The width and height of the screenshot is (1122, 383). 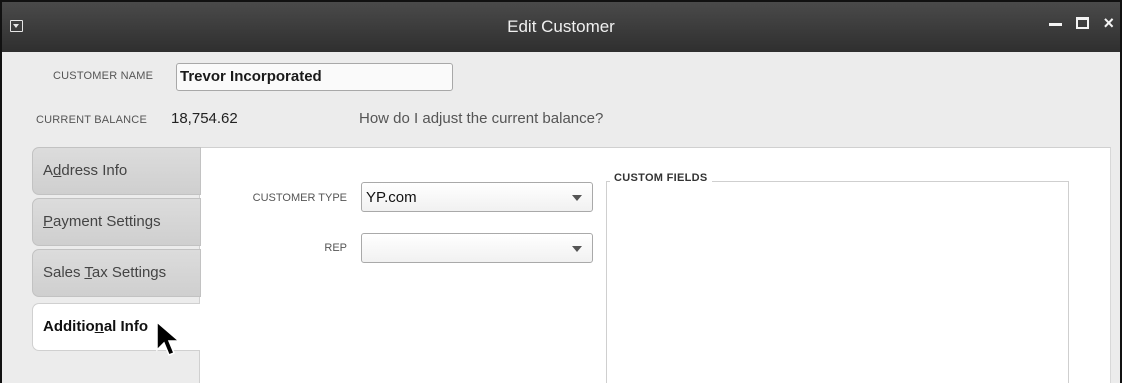 I want to click on maximize-button, so click(x=1083, y=23).